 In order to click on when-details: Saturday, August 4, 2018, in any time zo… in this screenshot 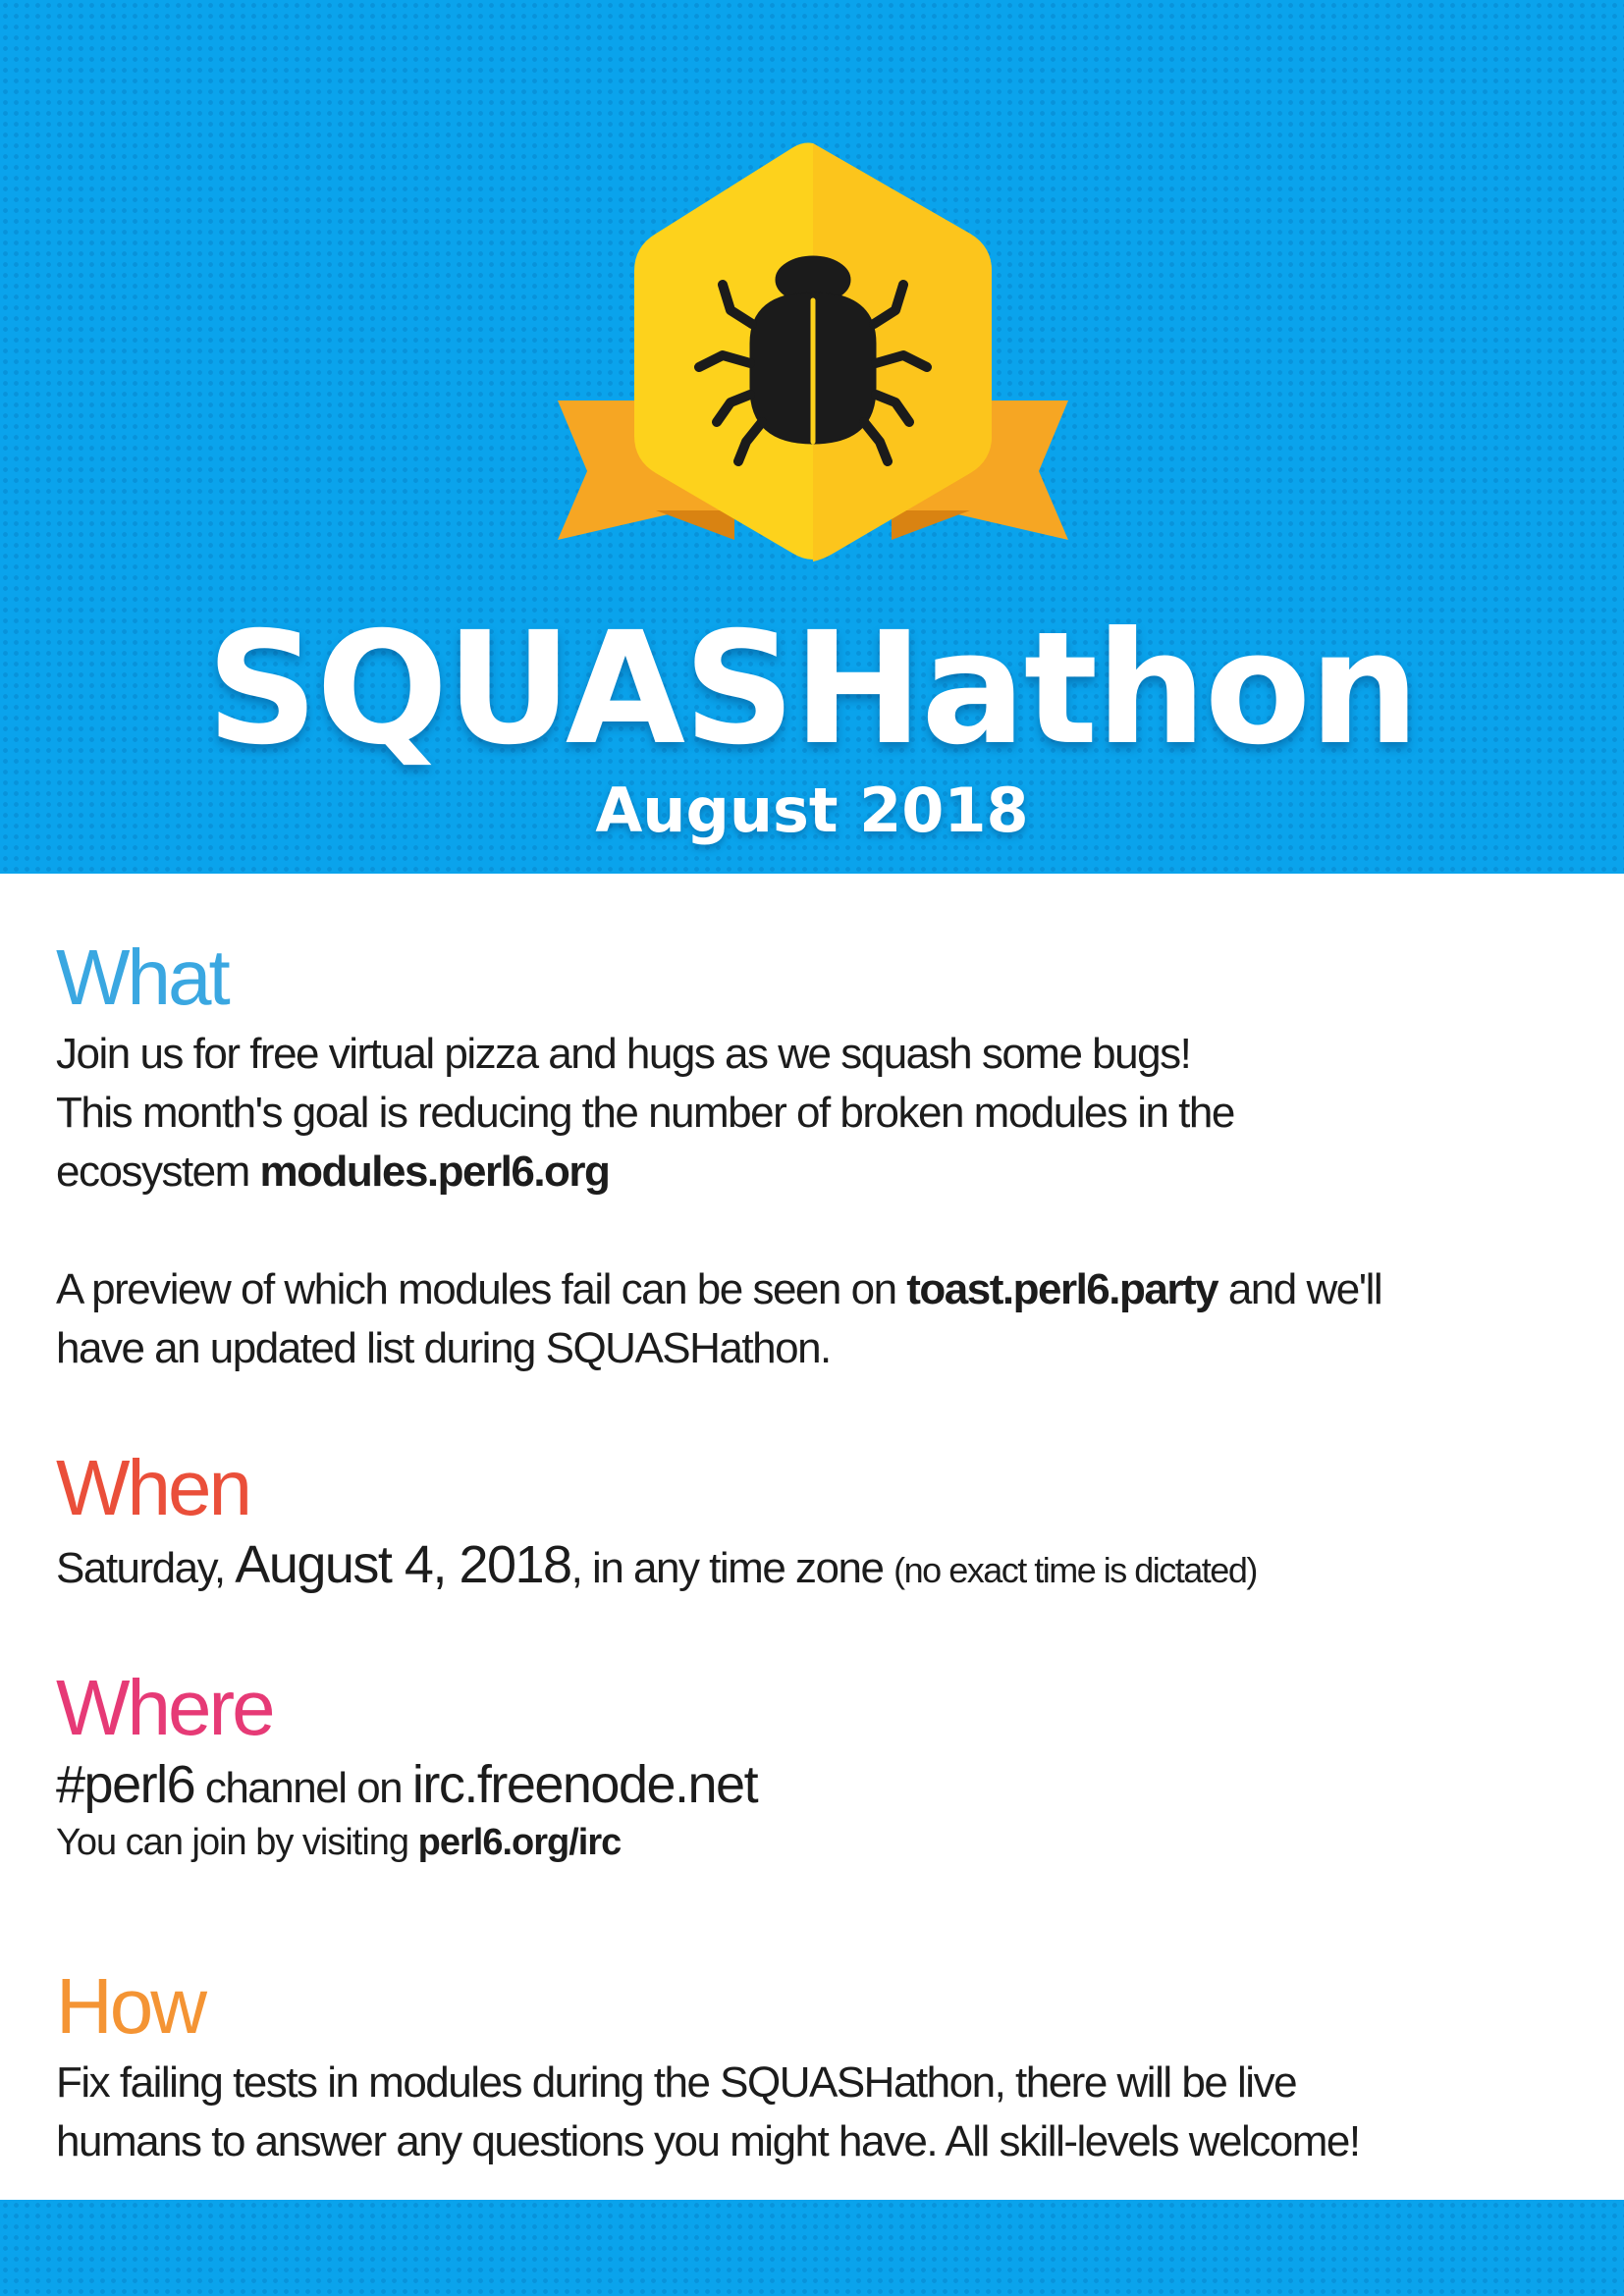, I will do `click(822, 1568)`.